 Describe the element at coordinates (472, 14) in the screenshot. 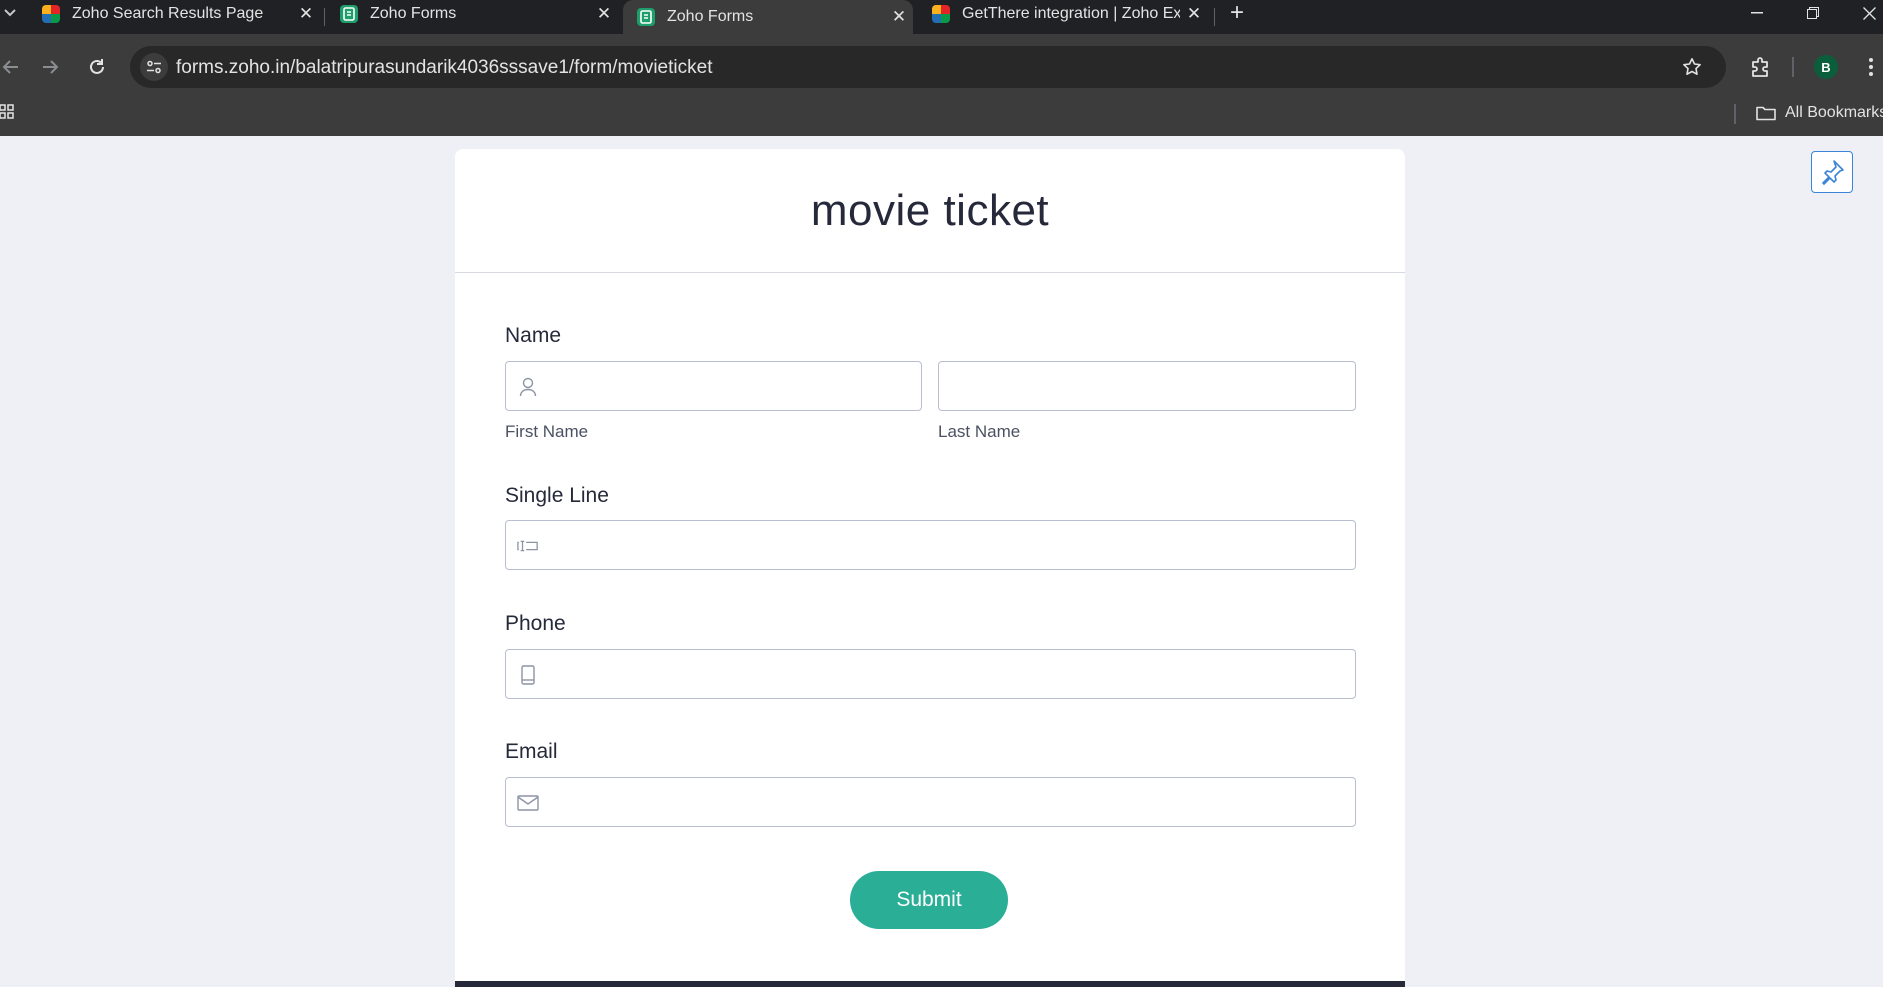

I see `tab-zoho-forms: Zoho Forms ✕` at that location.